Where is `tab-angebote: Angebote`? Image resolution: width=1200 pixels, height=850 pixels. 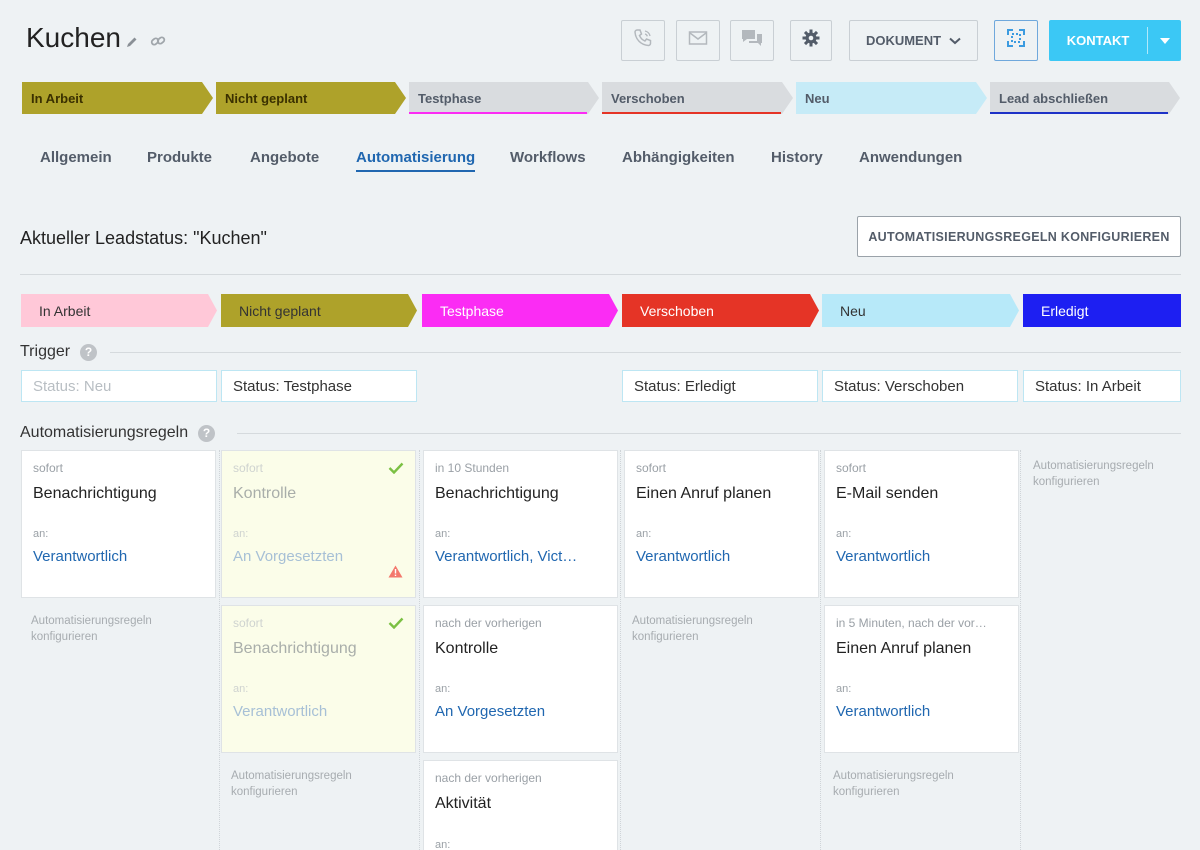 tab-angebote: Angebote is located at coordinates (284, 157).